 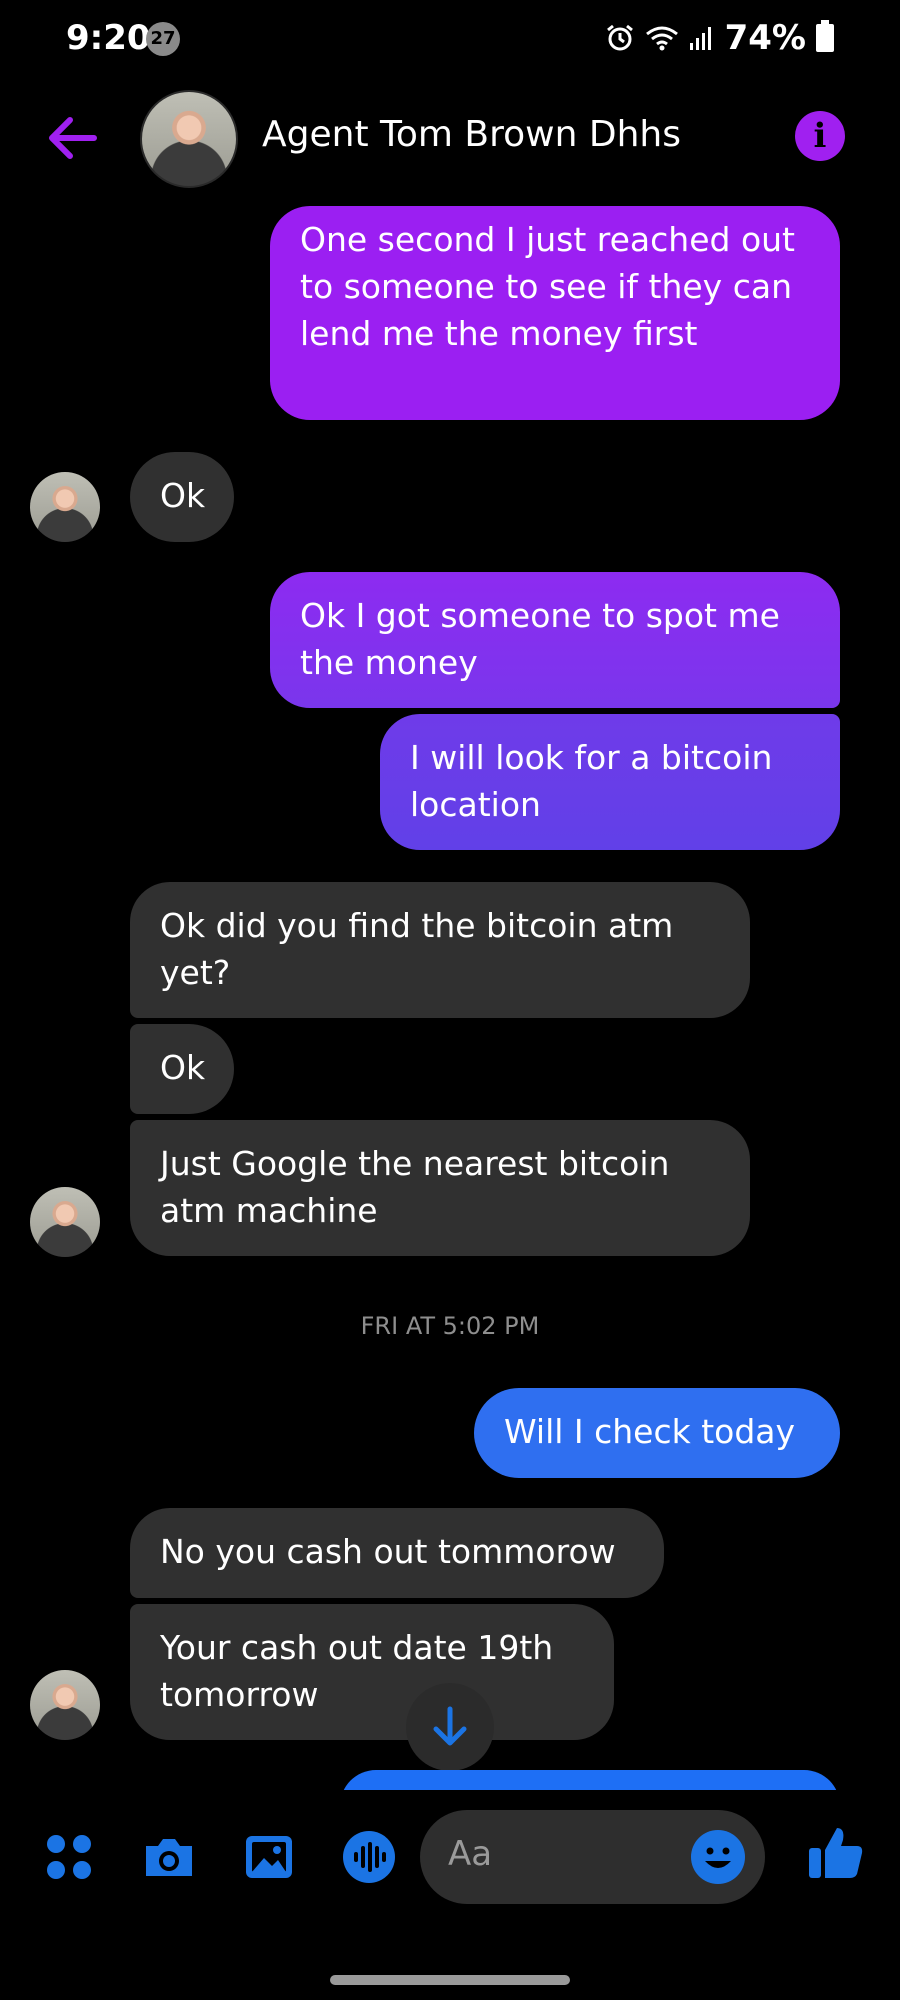 I want to click on message-composer: Aa, so click(x=450, y=1856).